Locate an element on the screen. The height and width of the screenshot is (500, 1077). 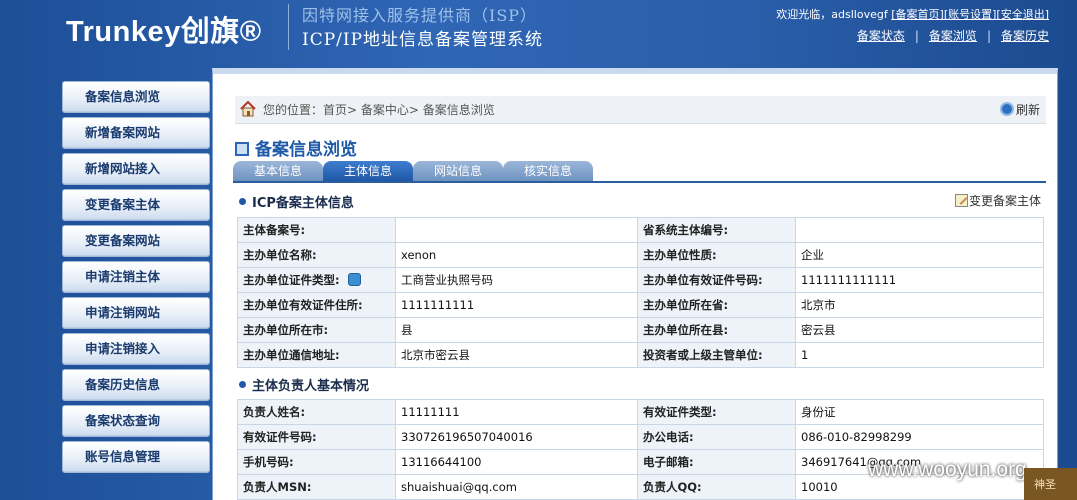
table-row: 主办单位所在市: 县 主办单位所在县: 密云县 is located at coordinates (640, 330).